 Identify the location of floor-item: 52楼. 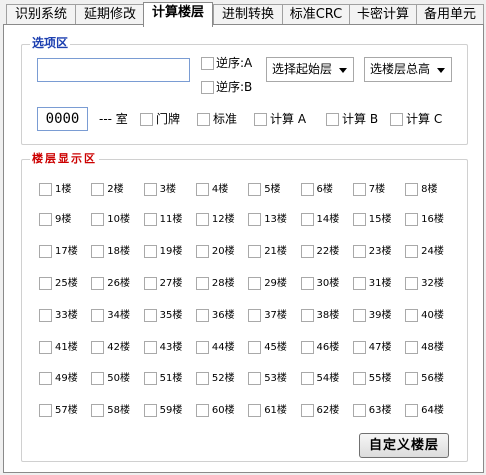
(221, 379).